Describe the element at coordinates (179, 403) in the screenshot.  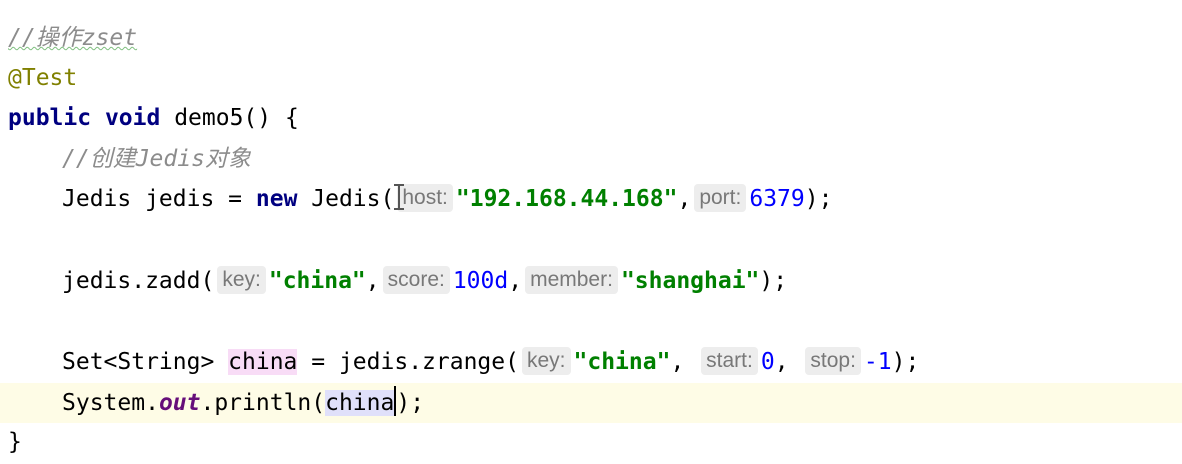
I see `static-field-out: out` at that location.